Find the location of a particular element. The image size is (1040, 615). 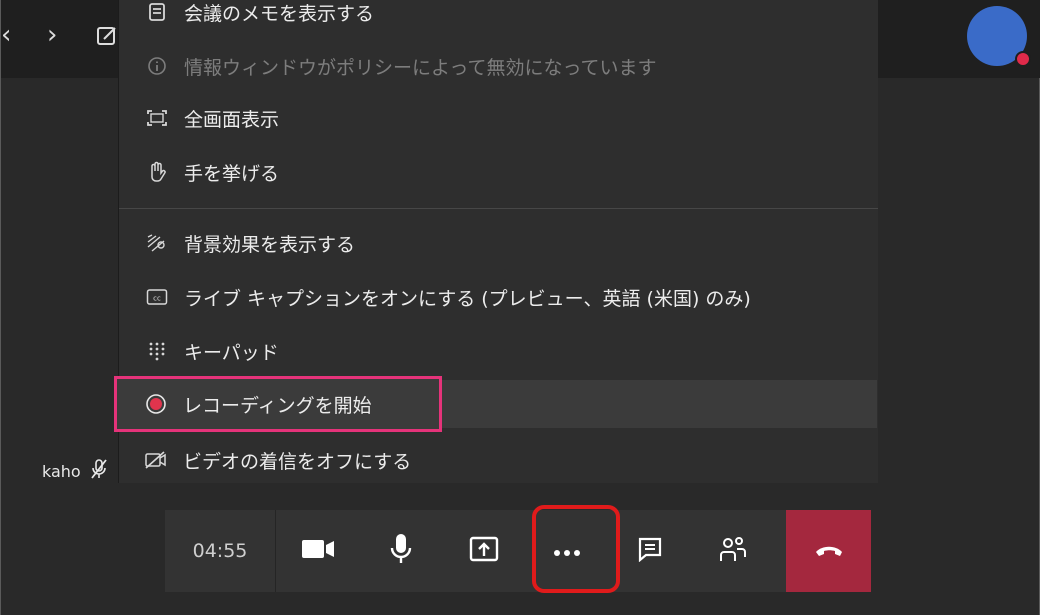

menu-item-label: レコーディングを開始 is located at coordinates (277, 405).